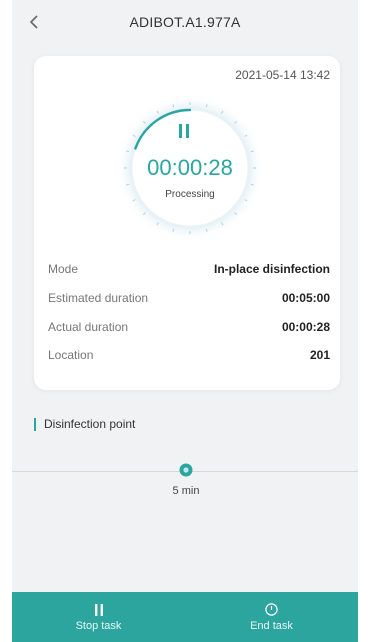  I want to click on action-bar: Stop task End task, so click(185, 617).